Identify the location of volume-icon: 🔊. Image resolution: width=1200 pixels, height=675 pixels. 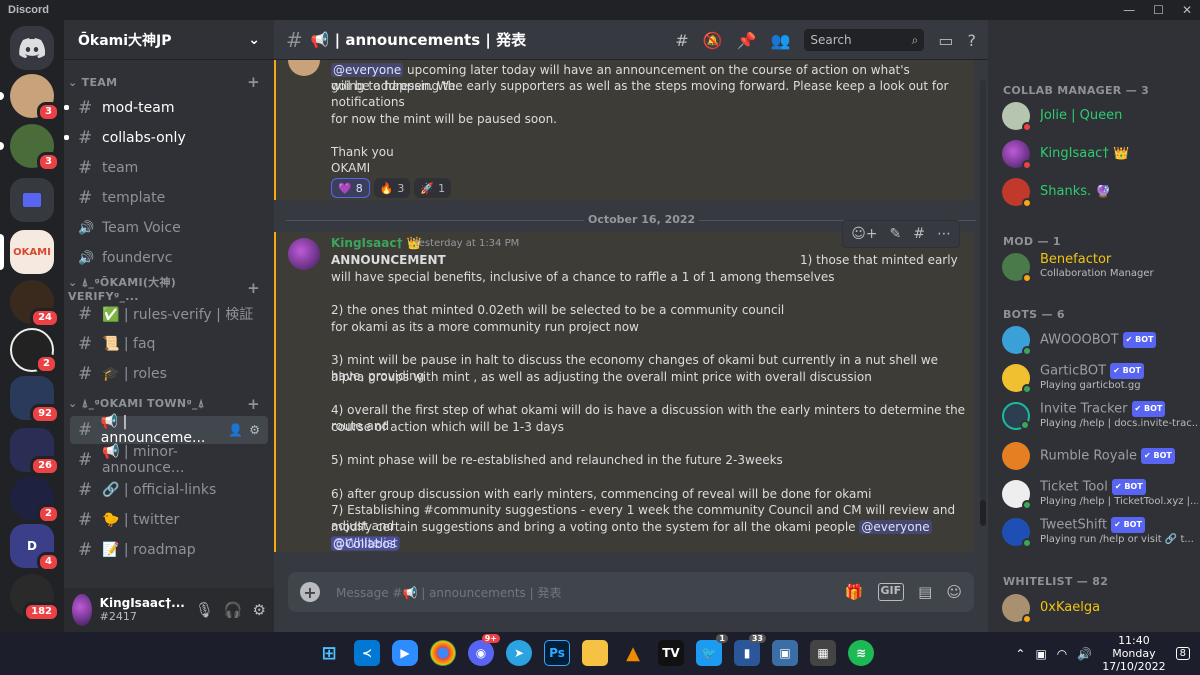
(1084, 654).